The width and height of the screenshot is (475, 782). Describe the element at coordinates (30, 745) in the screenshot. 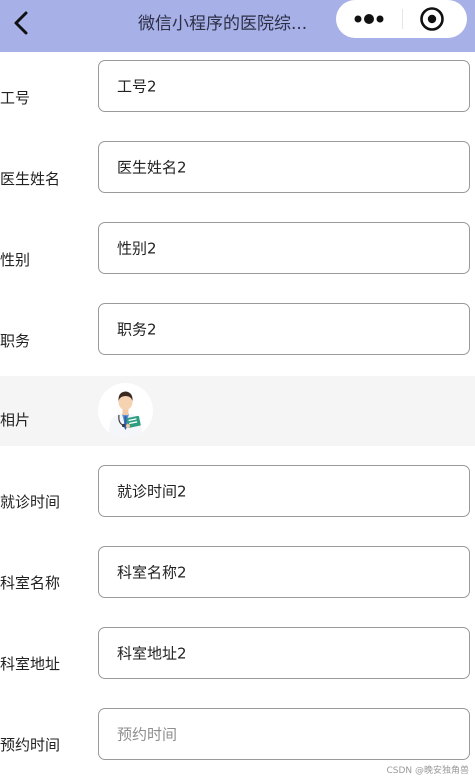

I see `field-label: 预约时间` at that location.